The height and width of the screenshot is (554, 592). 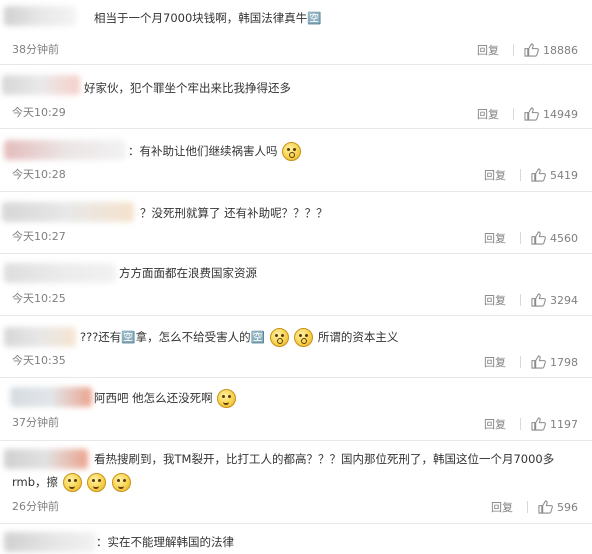 What do you see at coordinates (35, 49) in the screenshot?
I see `comment-timestamp: 38分钟前` at bounding box center [35, 49].